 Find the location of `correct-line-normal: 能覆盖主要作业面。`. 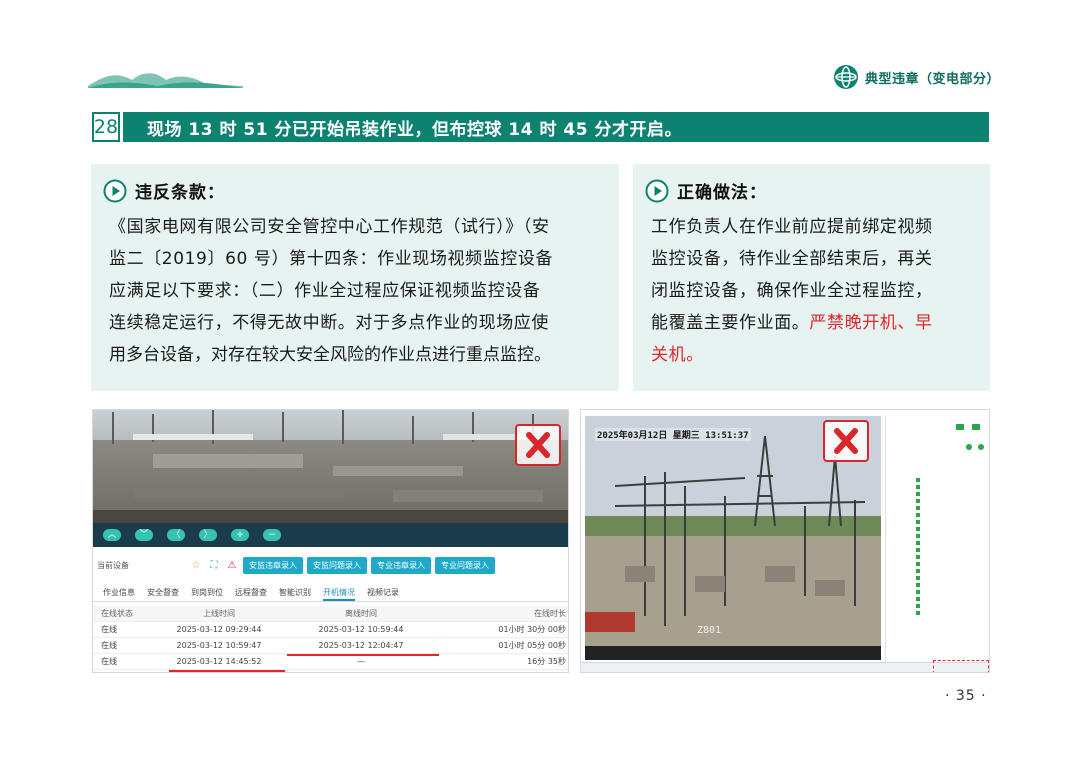

correct-line-normal: 能覆盖主要作业面。 is located at coordinates (730, 323).